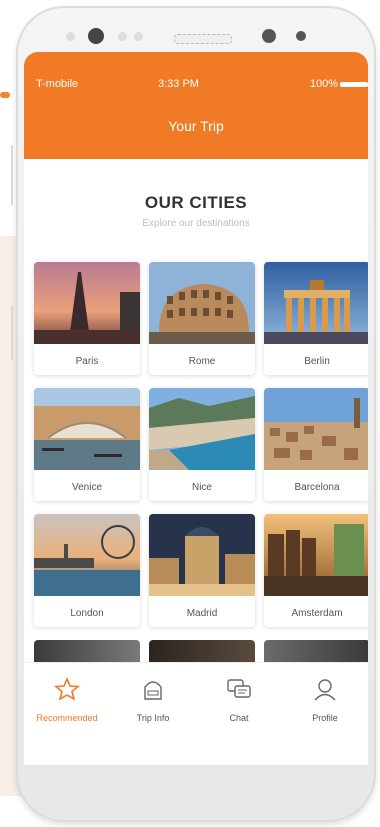 This screenshot has height=827, width=380. What do you see at coordinates (153, 718) in the screenshot?
I see `tab-label: Trip Info` at bounding box center [153, 718].